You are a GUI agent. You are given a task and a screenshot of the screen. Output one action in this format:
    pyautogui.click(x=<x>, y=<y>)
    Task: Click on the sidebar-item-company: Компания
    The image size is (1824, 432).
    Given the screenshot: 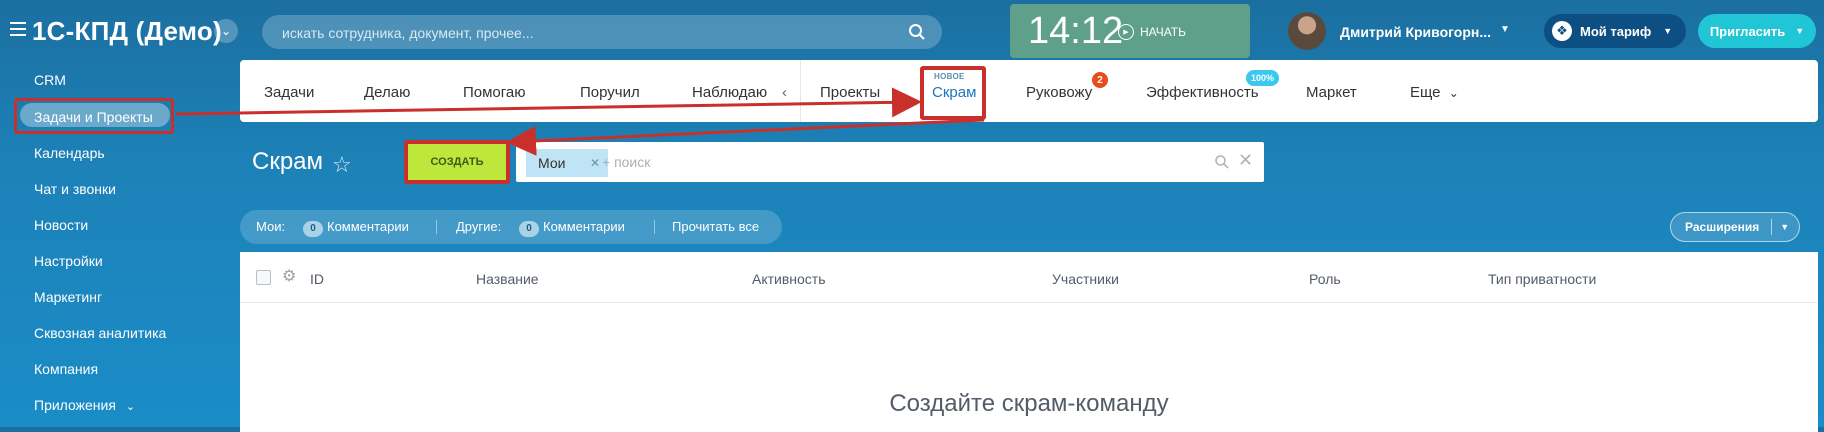 What is the action you would take?
    pyautogui.click(x=66, y=369)
    